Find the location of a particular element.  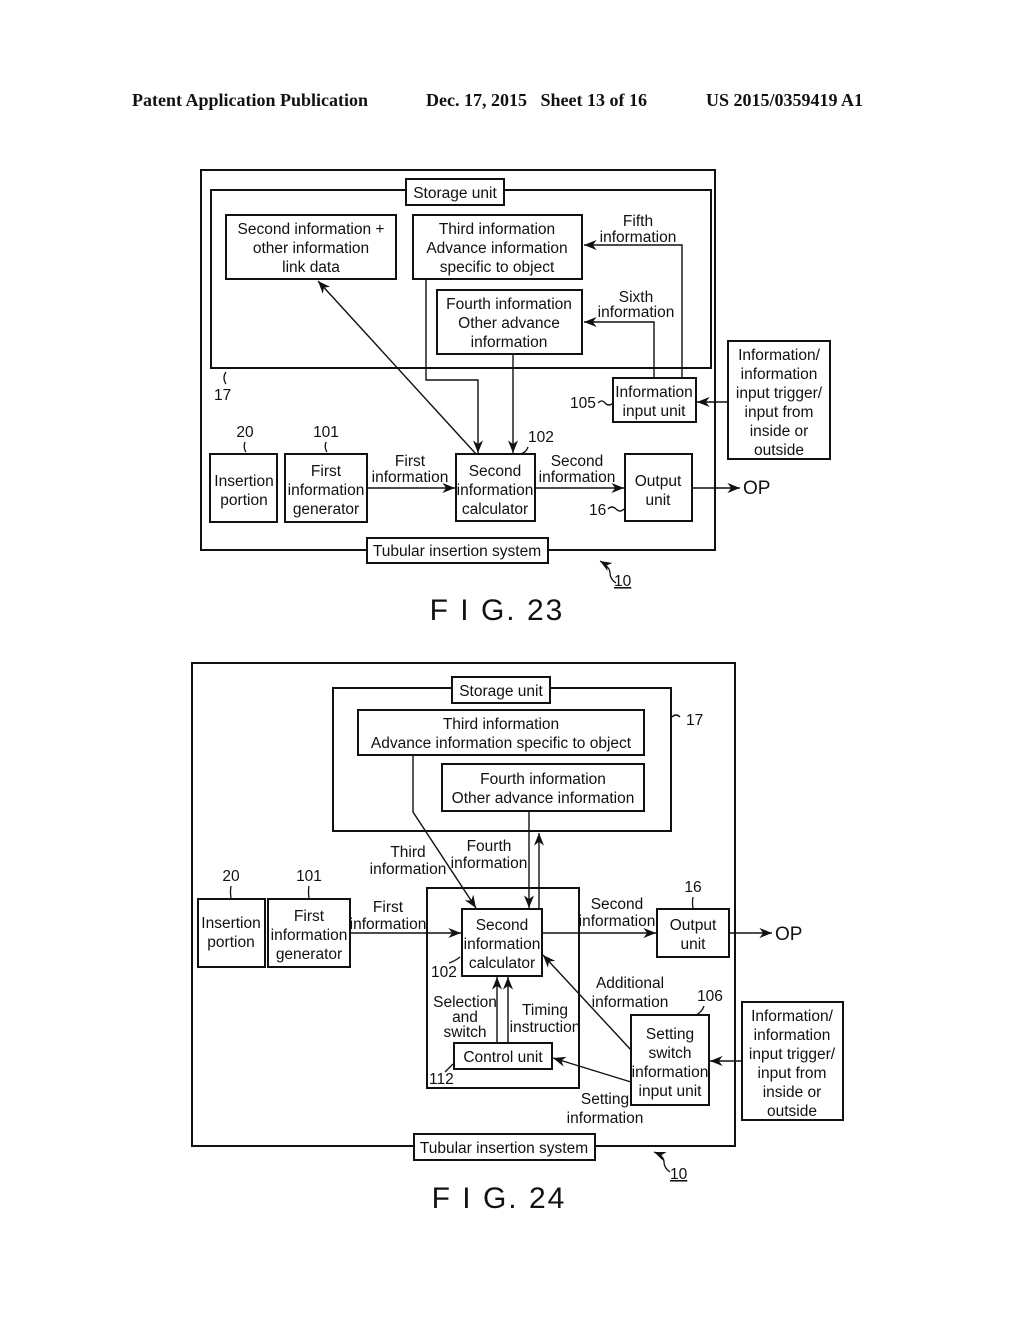

fourth-info-label-2: information is located at coordinates (489, 863).